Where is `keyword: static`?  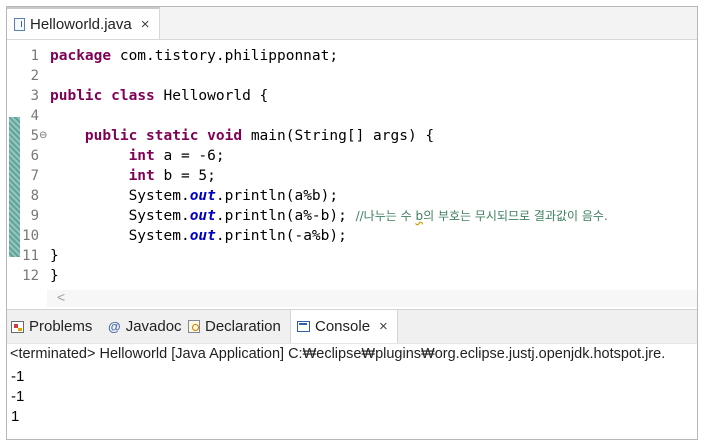 keyword: static is located at coordinates (172, 136).